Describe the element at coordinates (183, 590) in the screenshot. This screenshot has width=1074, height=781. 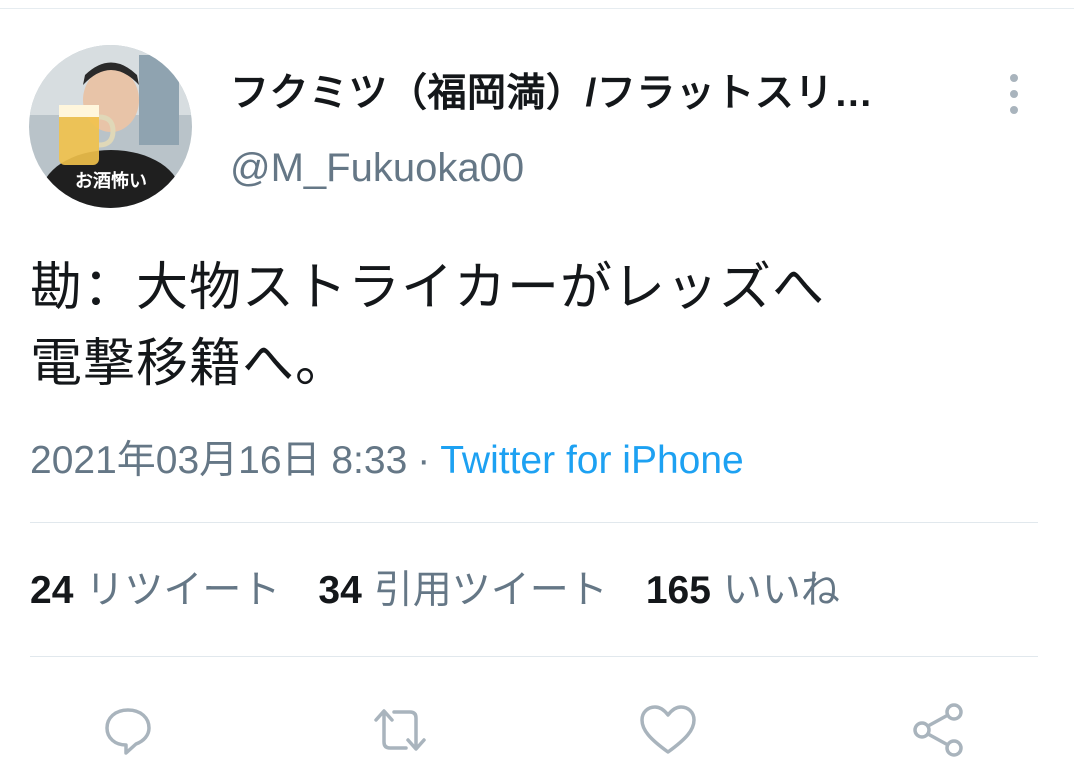
I see `retweet-label: リツイート` at that location.